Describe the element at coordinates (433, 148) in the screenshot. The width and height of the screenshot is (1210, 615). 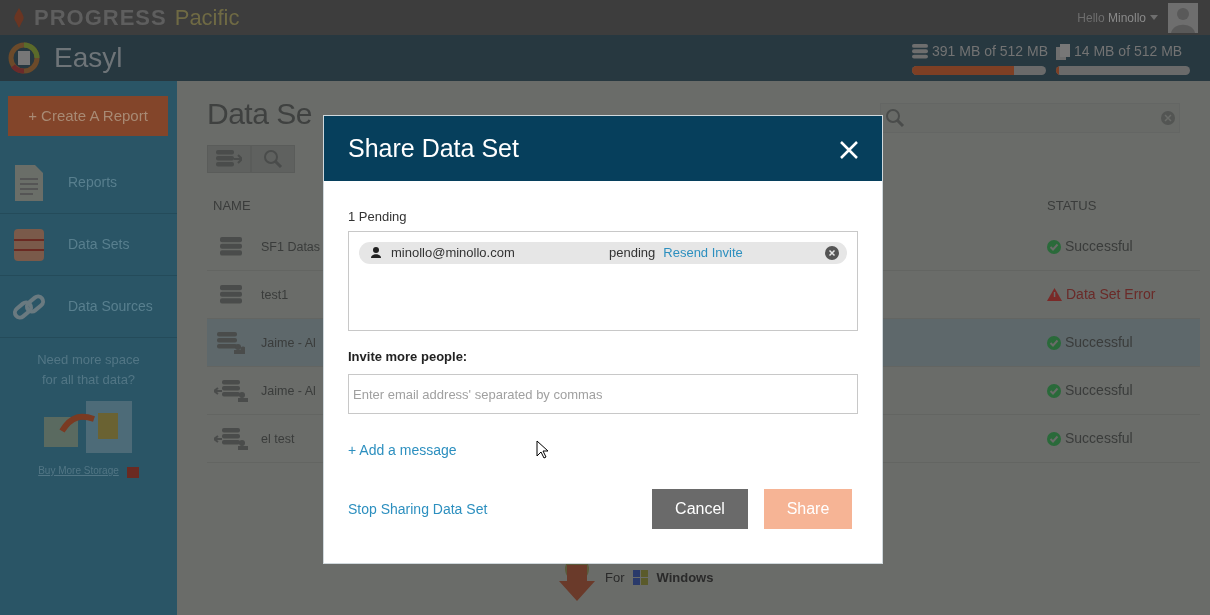
I see `dialog-title: Share Data Set` at that location.